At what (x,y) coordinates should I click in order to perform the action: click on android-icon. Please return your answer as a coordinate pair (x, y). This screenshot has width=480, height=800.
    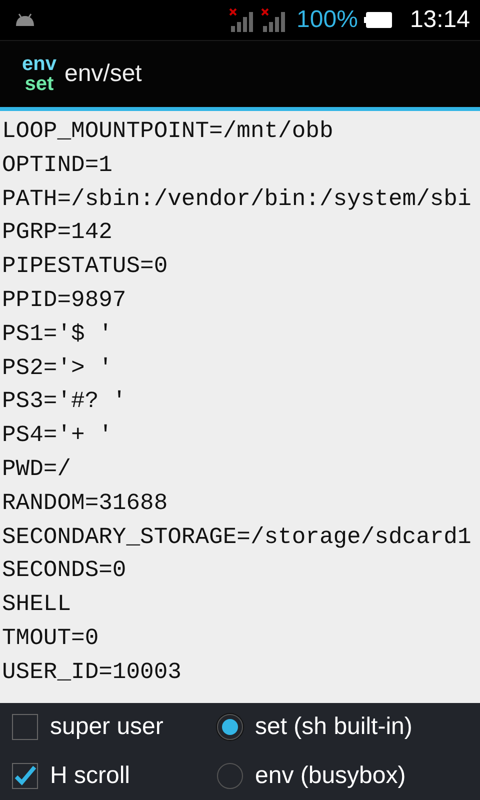
    Looking at the image, I should click on (25, 20).